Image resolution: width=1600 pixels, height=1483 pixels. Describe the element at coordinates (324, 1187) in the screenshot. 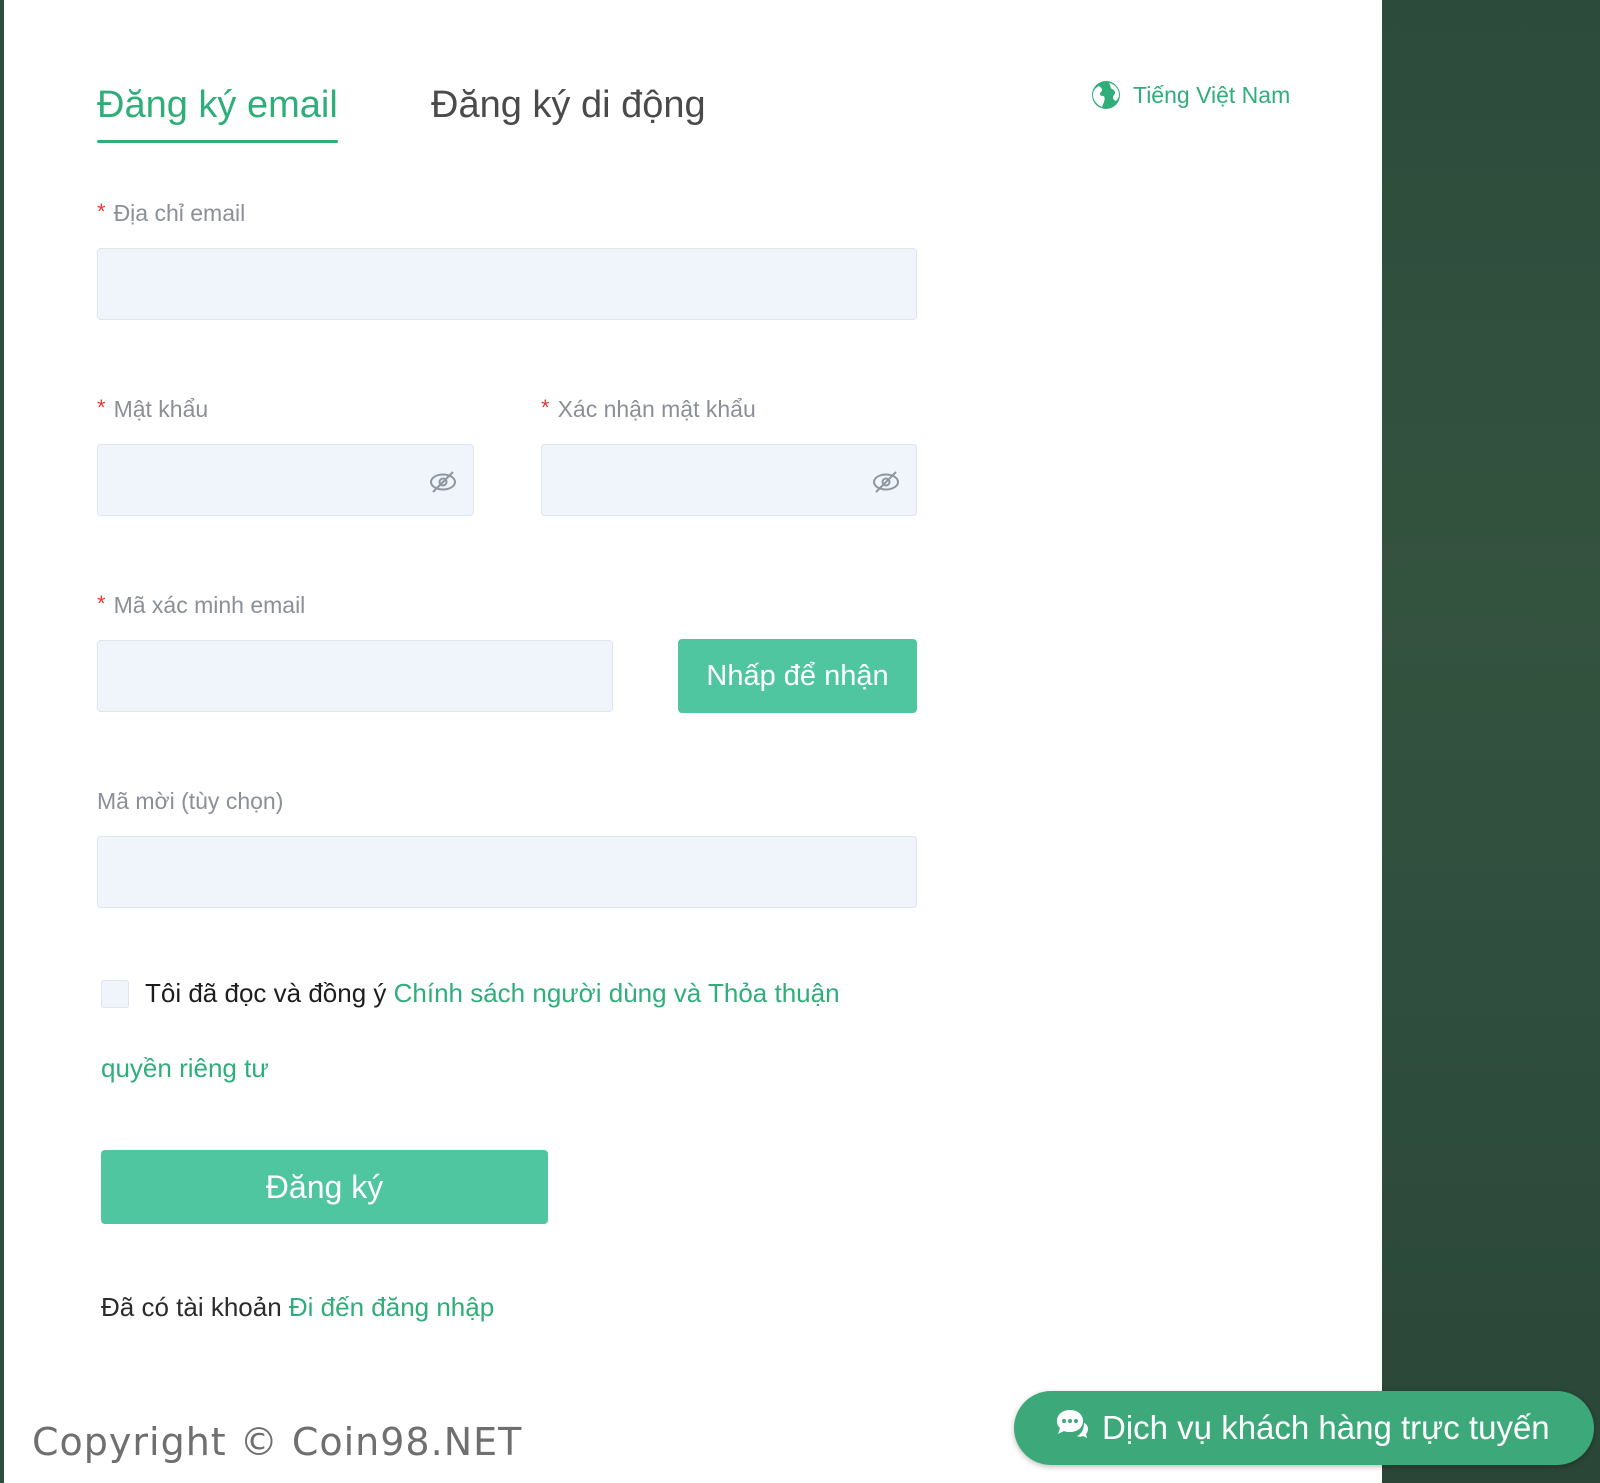

I see `register-button: Đăng ký` at that location.